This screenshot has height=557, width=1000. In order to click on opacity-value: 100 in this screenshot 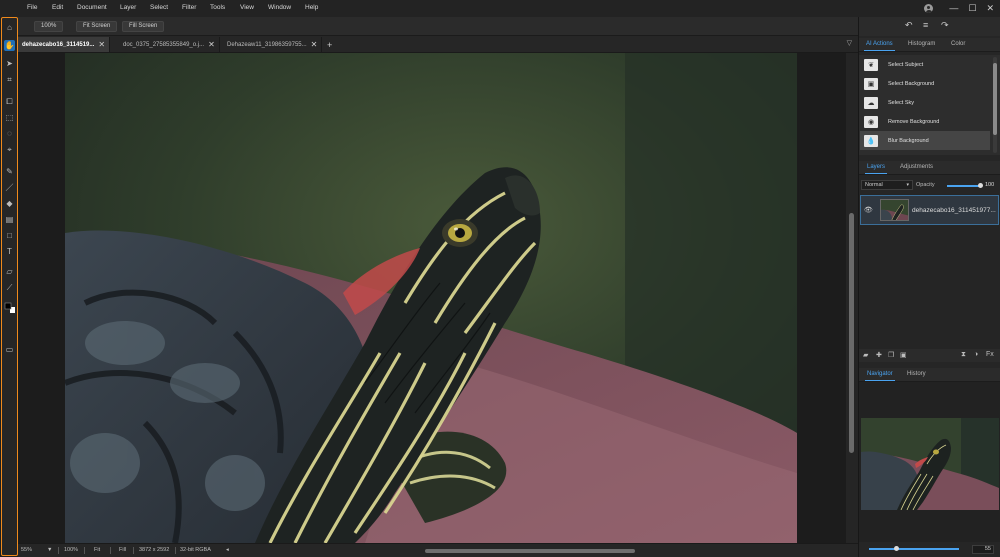, I will do `click(989, 185)`.